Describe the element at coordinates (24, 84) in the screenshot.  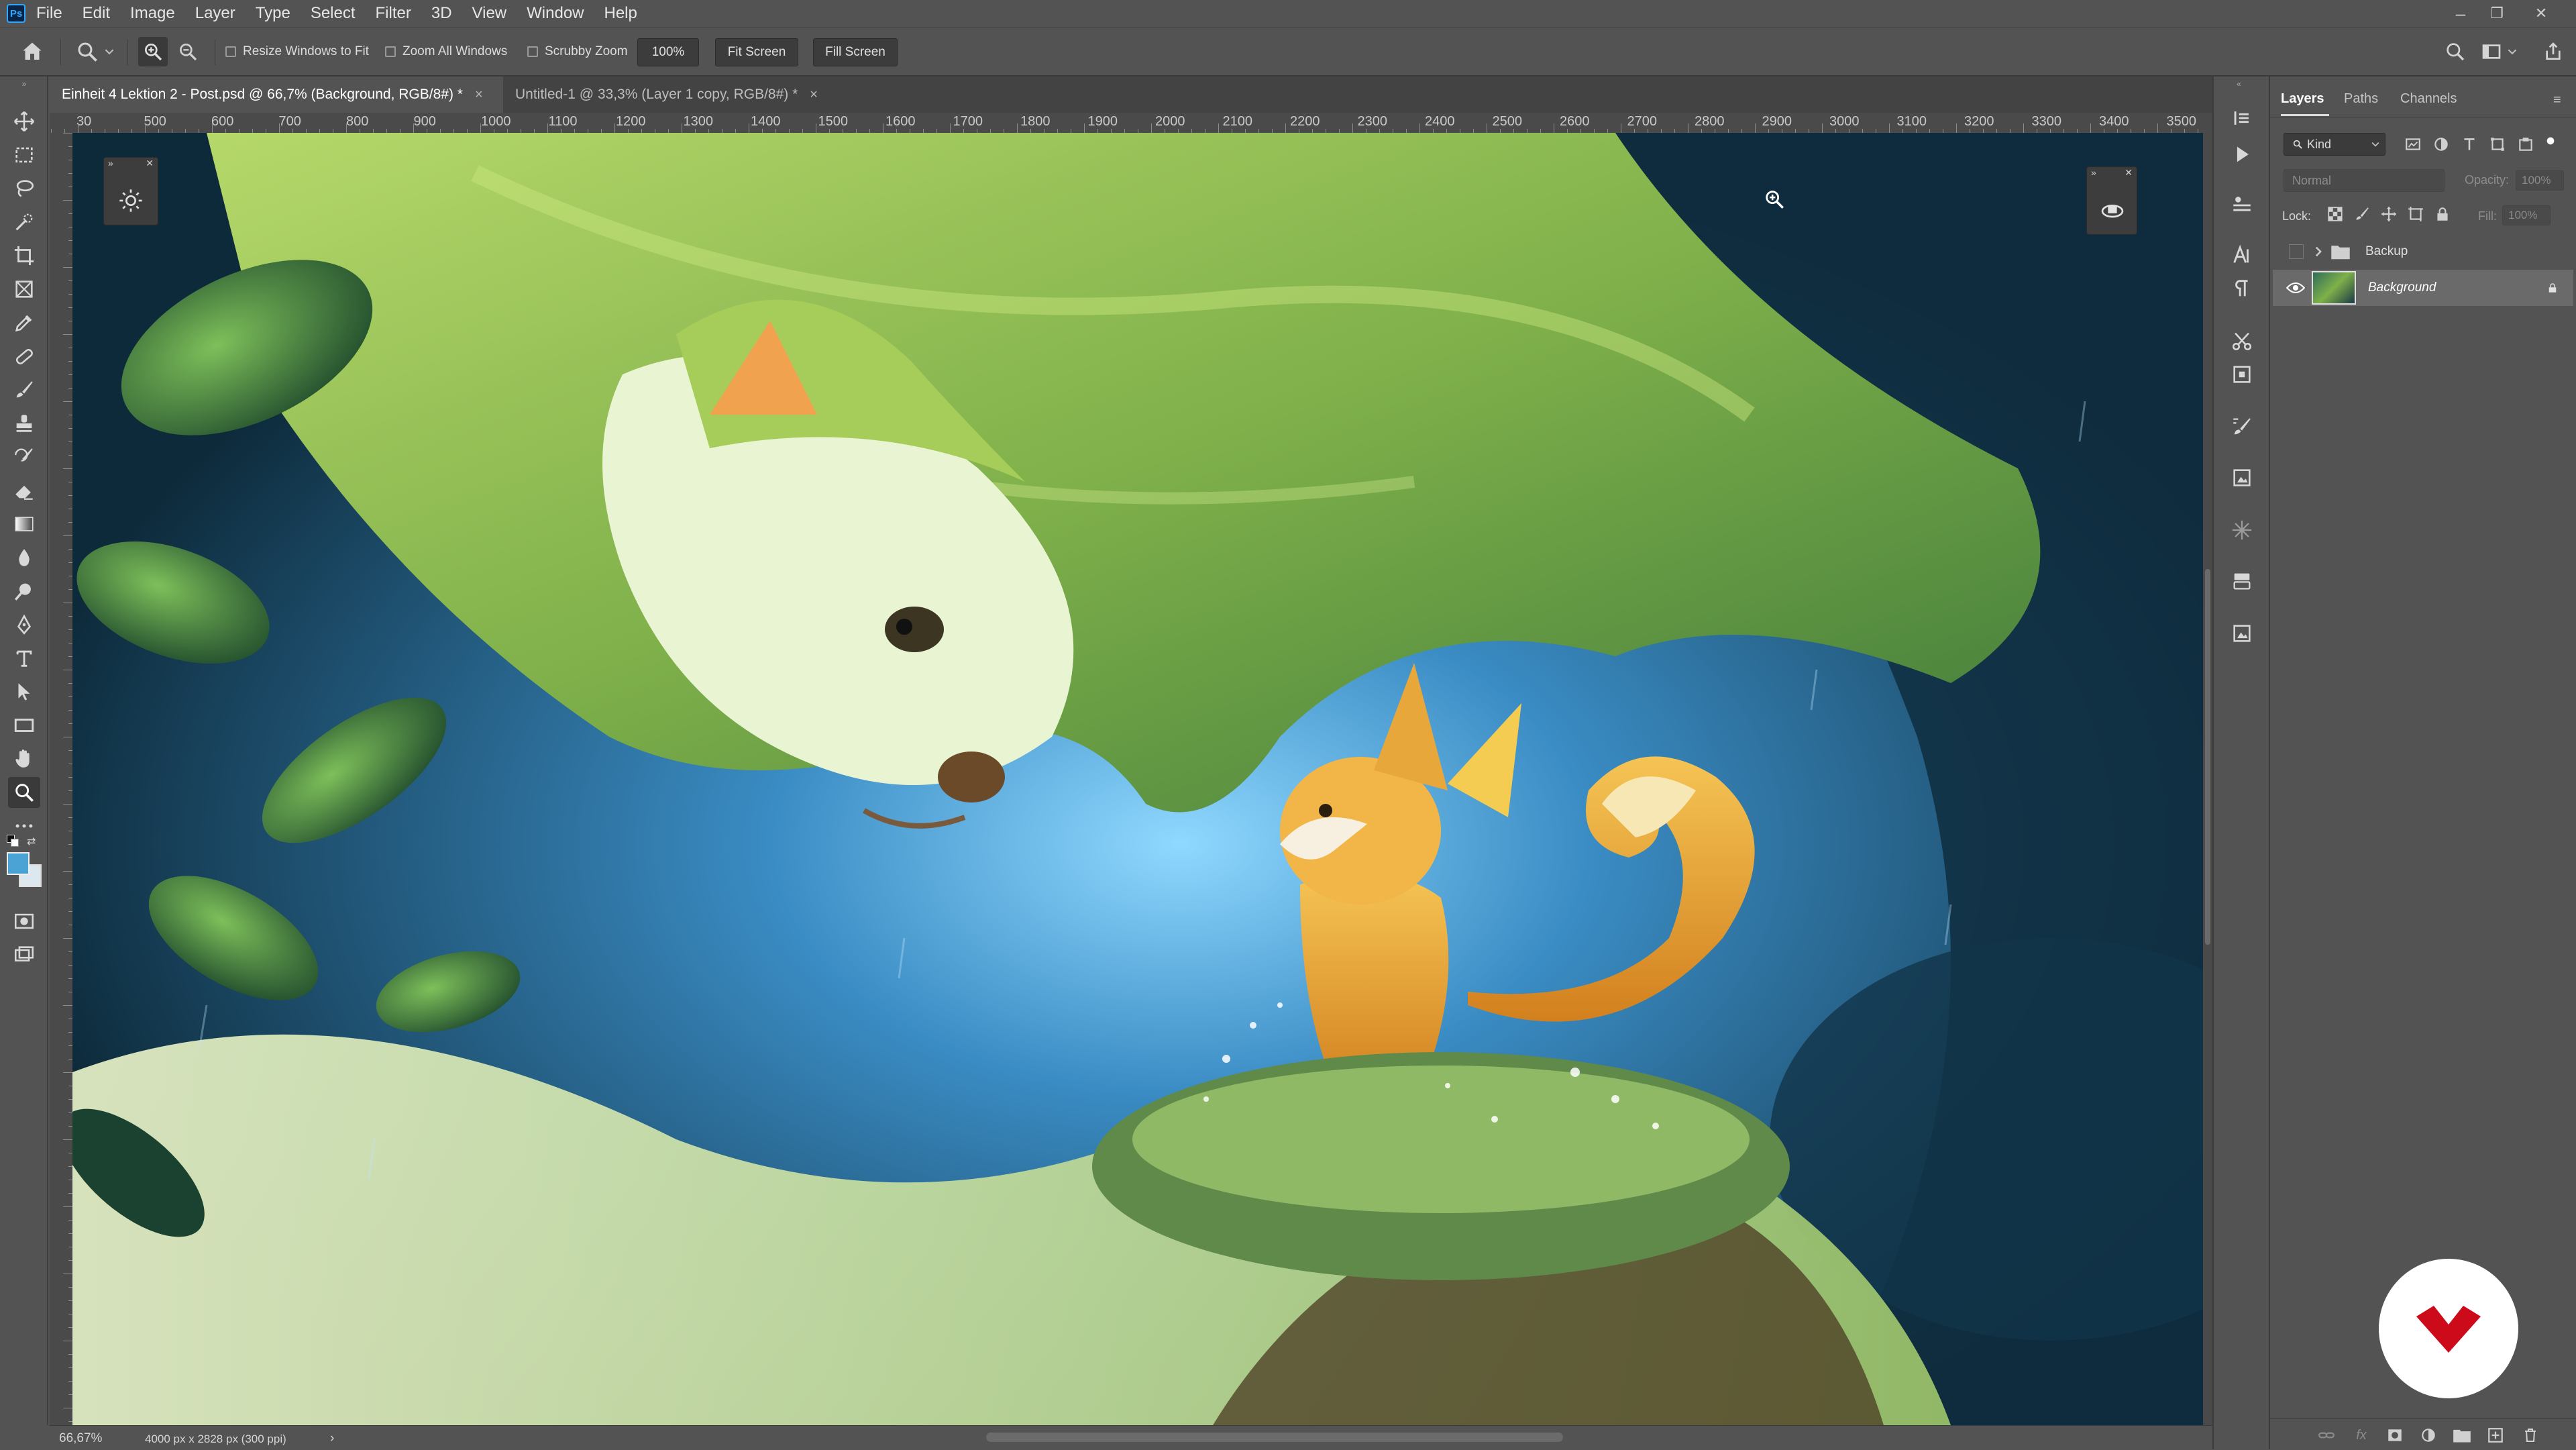
I see `collapse-toolbar-icon: »` at that location.